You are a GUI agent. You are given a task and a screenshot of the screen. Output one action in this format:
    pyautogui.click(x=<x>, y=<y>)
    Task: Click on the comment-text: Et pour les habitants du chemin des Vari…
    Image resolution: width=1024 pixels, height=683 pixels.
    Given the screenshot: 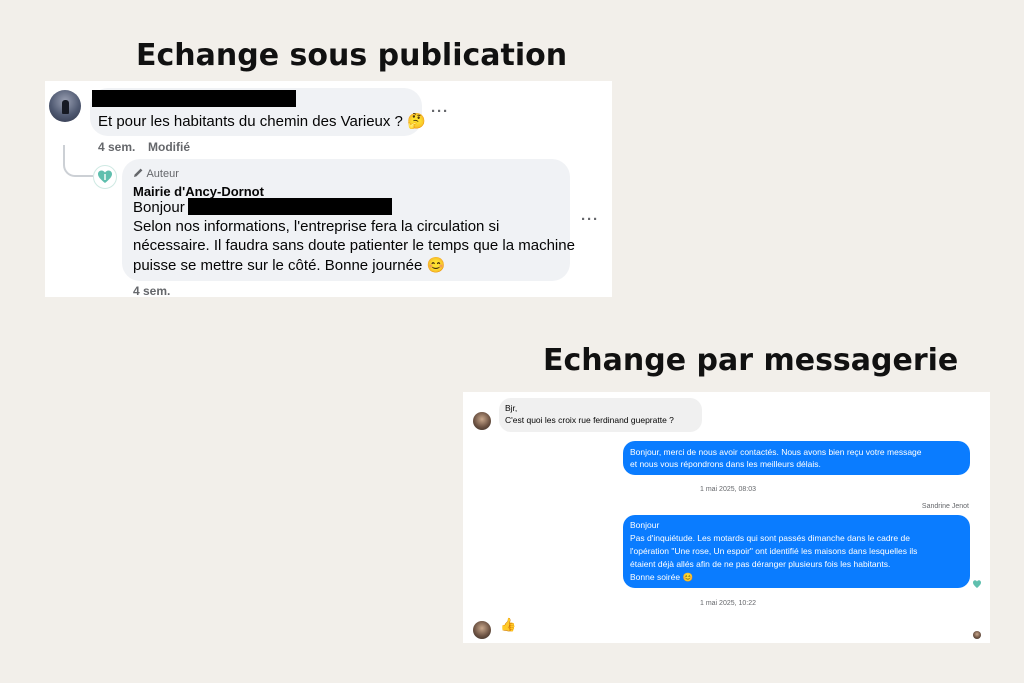 What is the action you would take?
    pyautogui.click(x=262, y=121)
    